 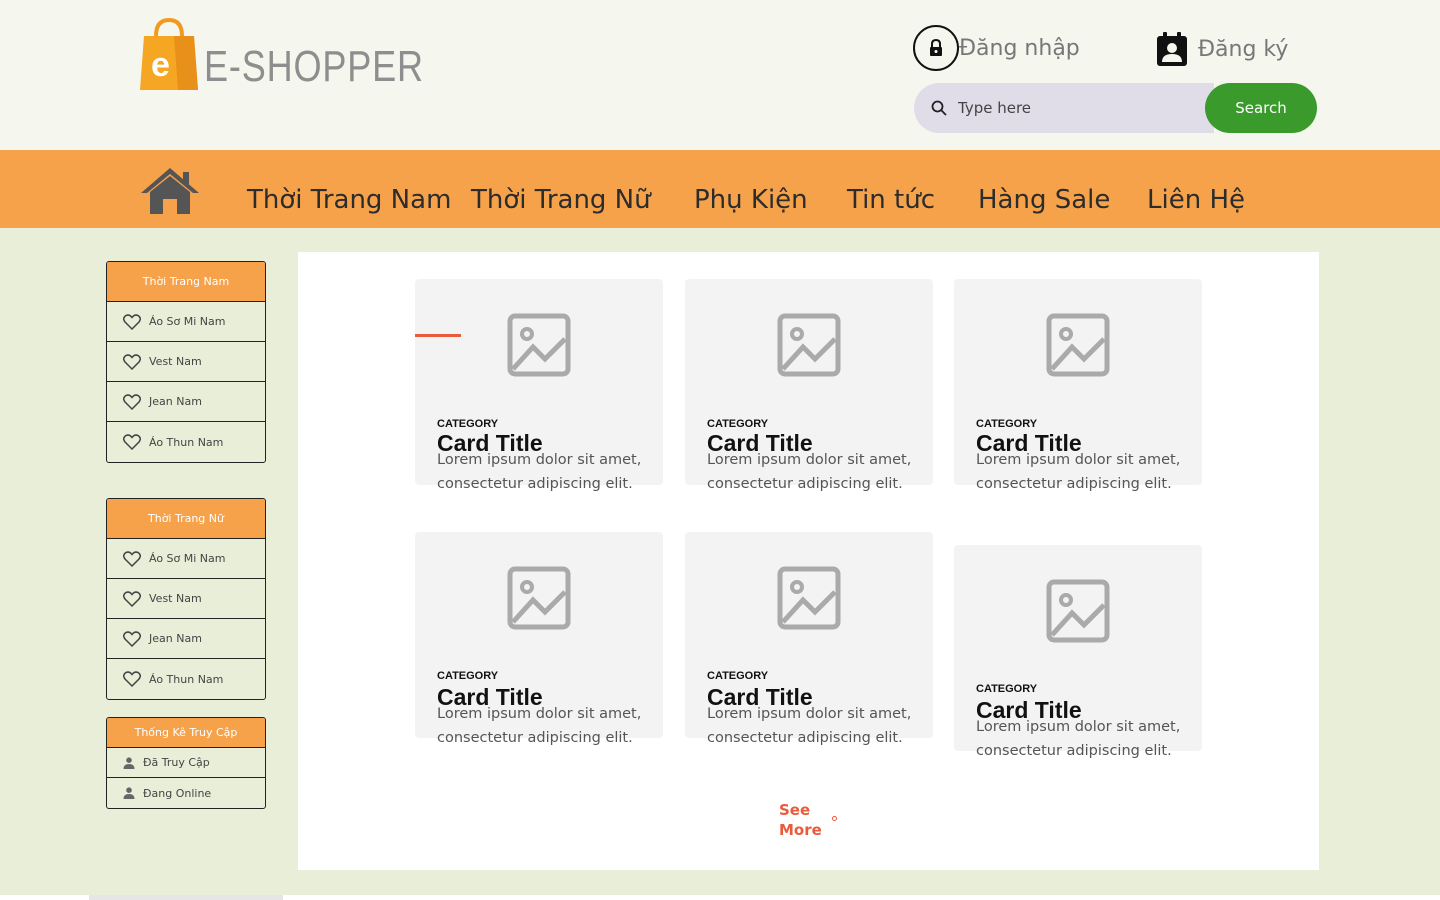 What do you see at coordinates (349, 200) in the screenshot?
I see `nav-thoi-trang-nam: Thời Trang Nam` at bounding box center [349, 200].